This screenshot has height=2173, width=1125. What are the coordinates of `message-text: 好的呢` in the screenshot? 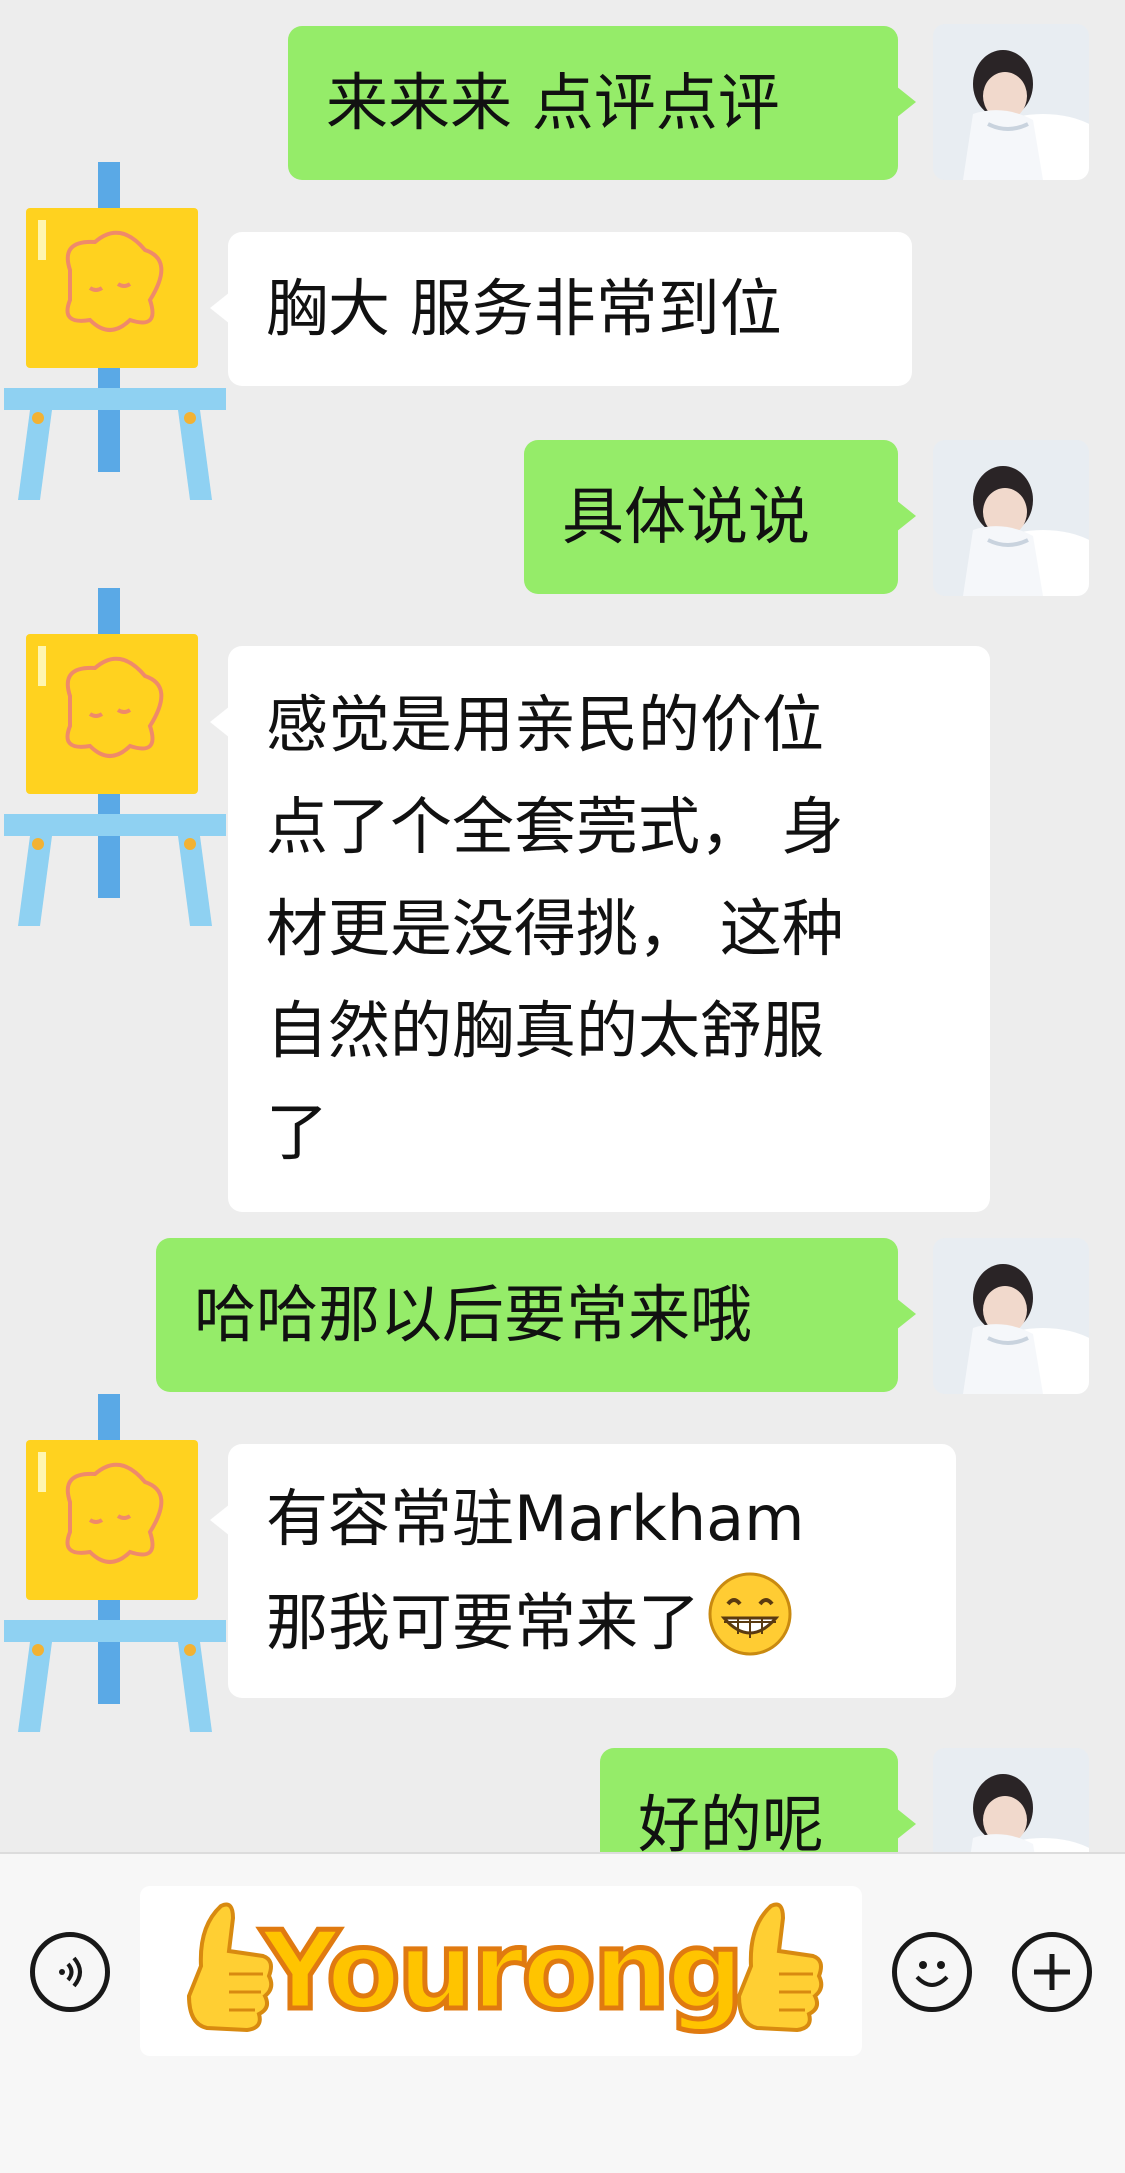 It's located at (731, 1820).